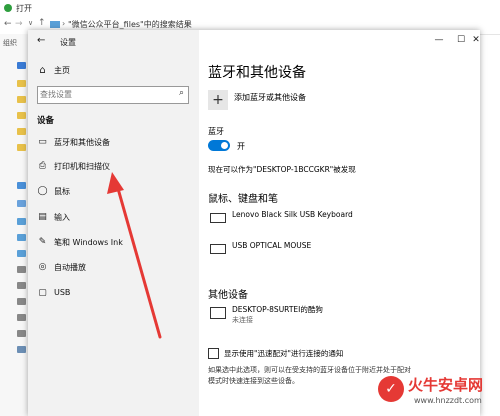 The image size is (500, 416). I want to click on watermark-brand: 火牛安卓网, so click(446, 385).